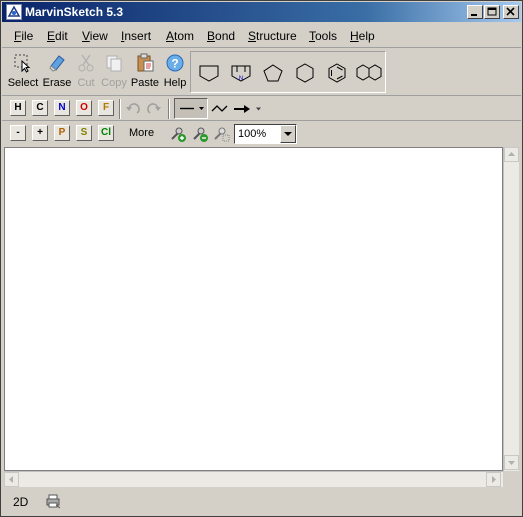 The height and width of the screenshot is (517, 523). Describe the element at coordinates (362, 36) in the screenshot. I see `menu-help: Help` at that location.